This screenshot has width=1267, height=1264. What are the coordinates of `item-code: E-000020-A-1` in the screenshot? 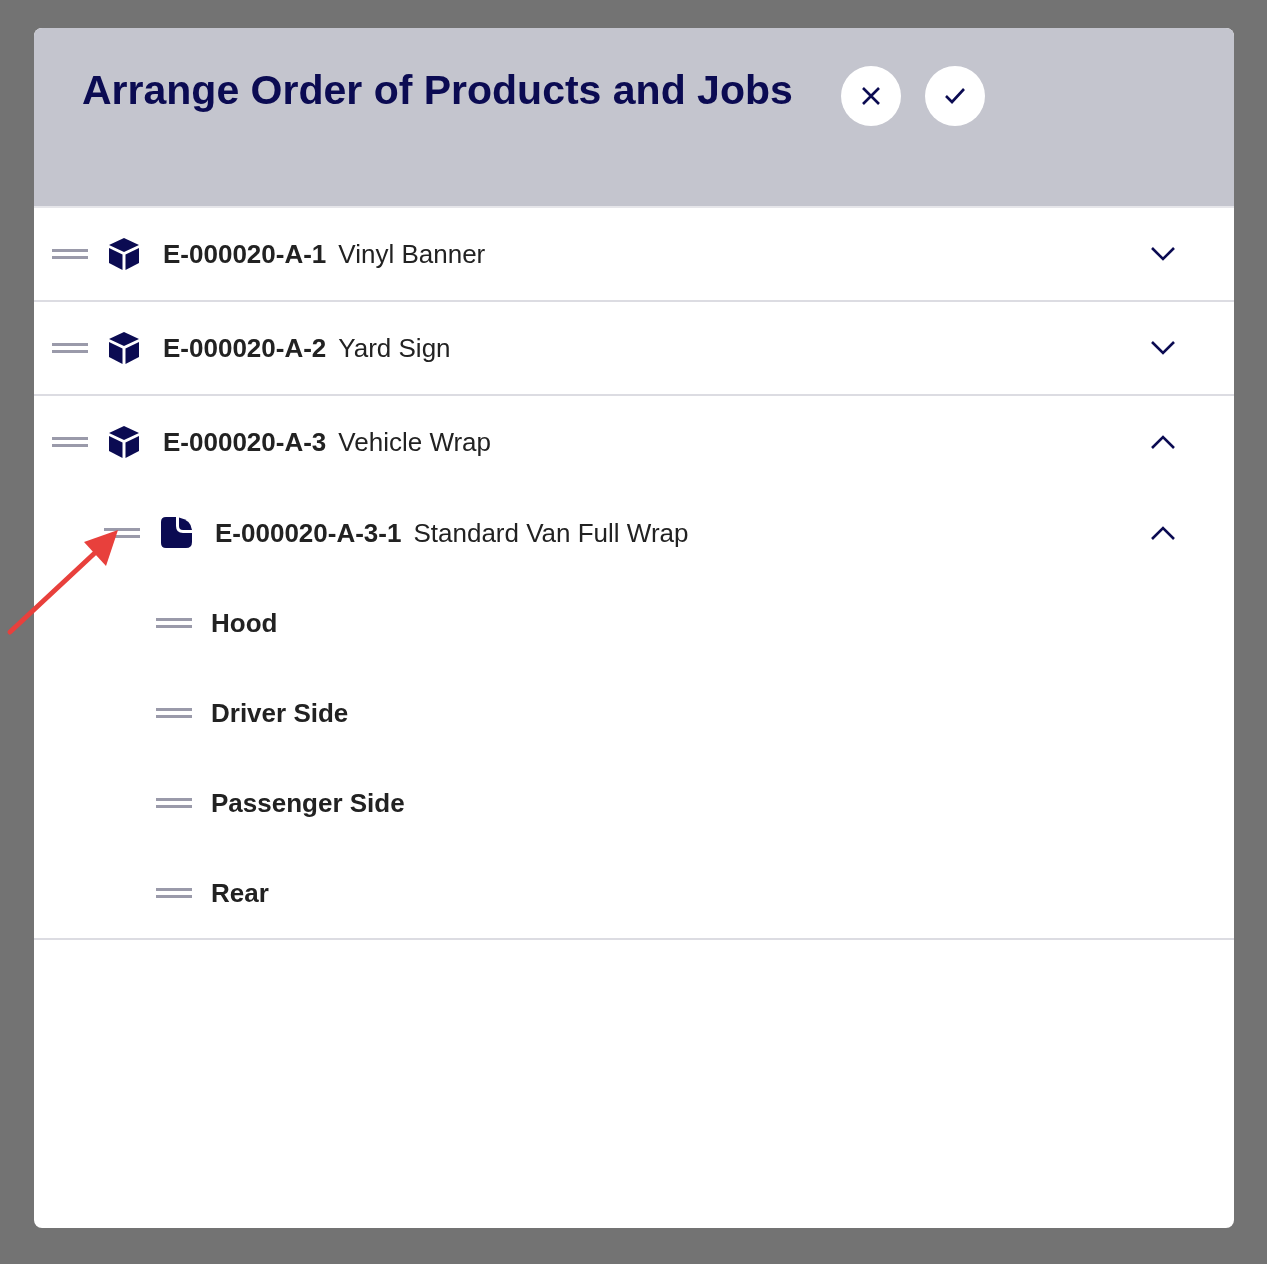 It's located at (245, 254).